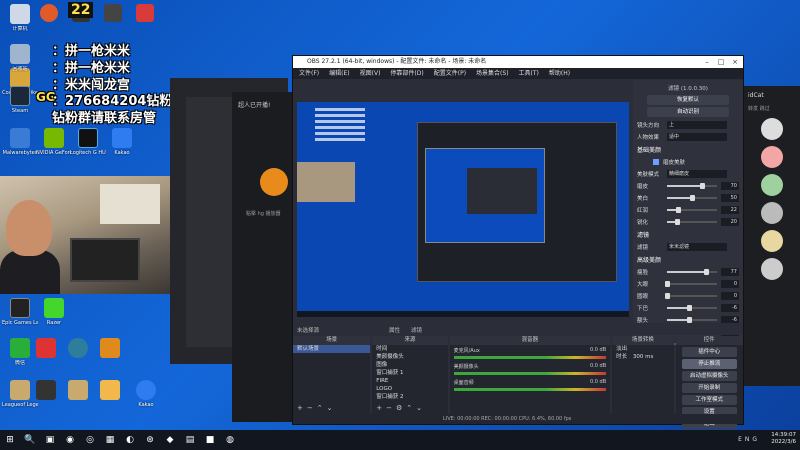  I want to click on slider-value: 77, so click(730, 271).